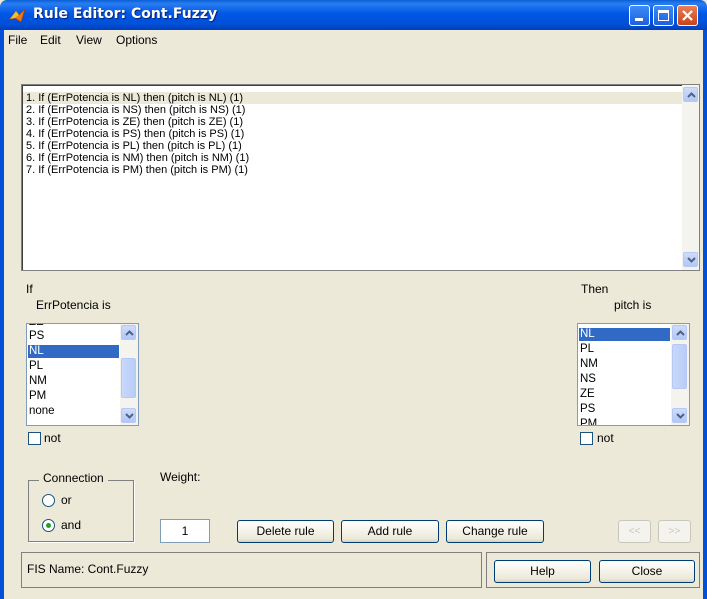 This screenshot has width=707, height=599. I want to click on window-frame-right, so click(705, 324).